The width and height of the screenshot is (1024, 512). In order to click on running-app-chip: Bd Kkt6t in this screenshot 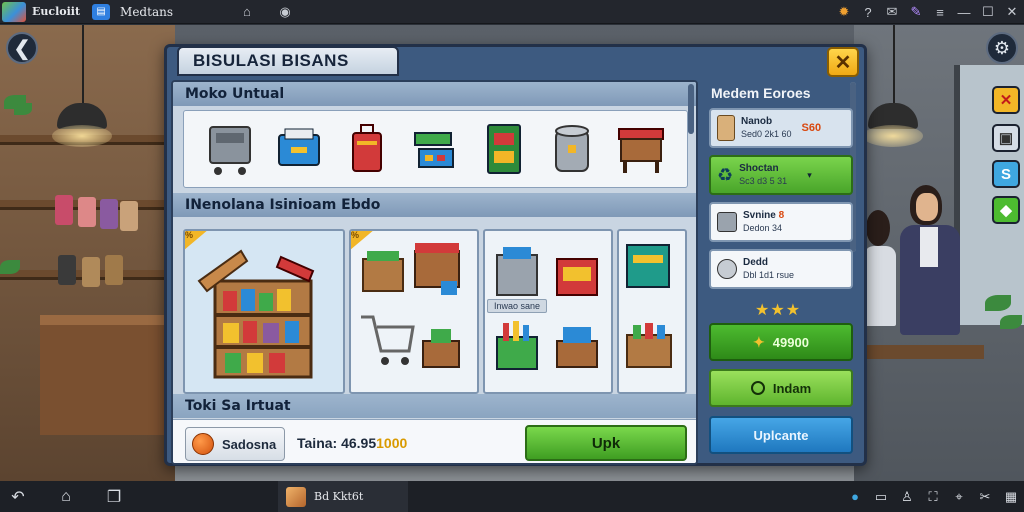, I will do `click(343, 496)`.